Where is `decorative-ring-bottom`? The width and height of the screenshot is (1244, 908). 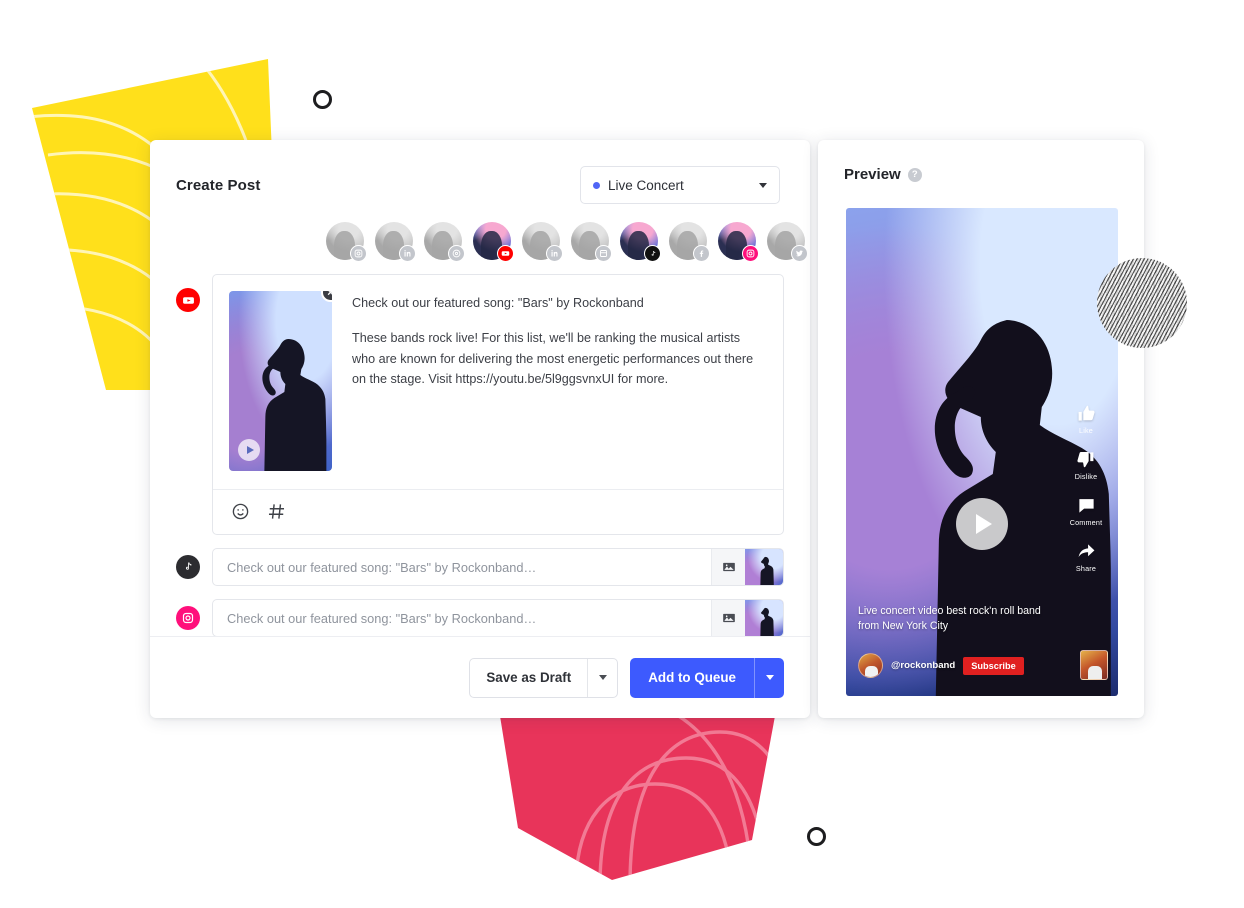 decorative-ring-bottom is located at coordinates (816, 836).